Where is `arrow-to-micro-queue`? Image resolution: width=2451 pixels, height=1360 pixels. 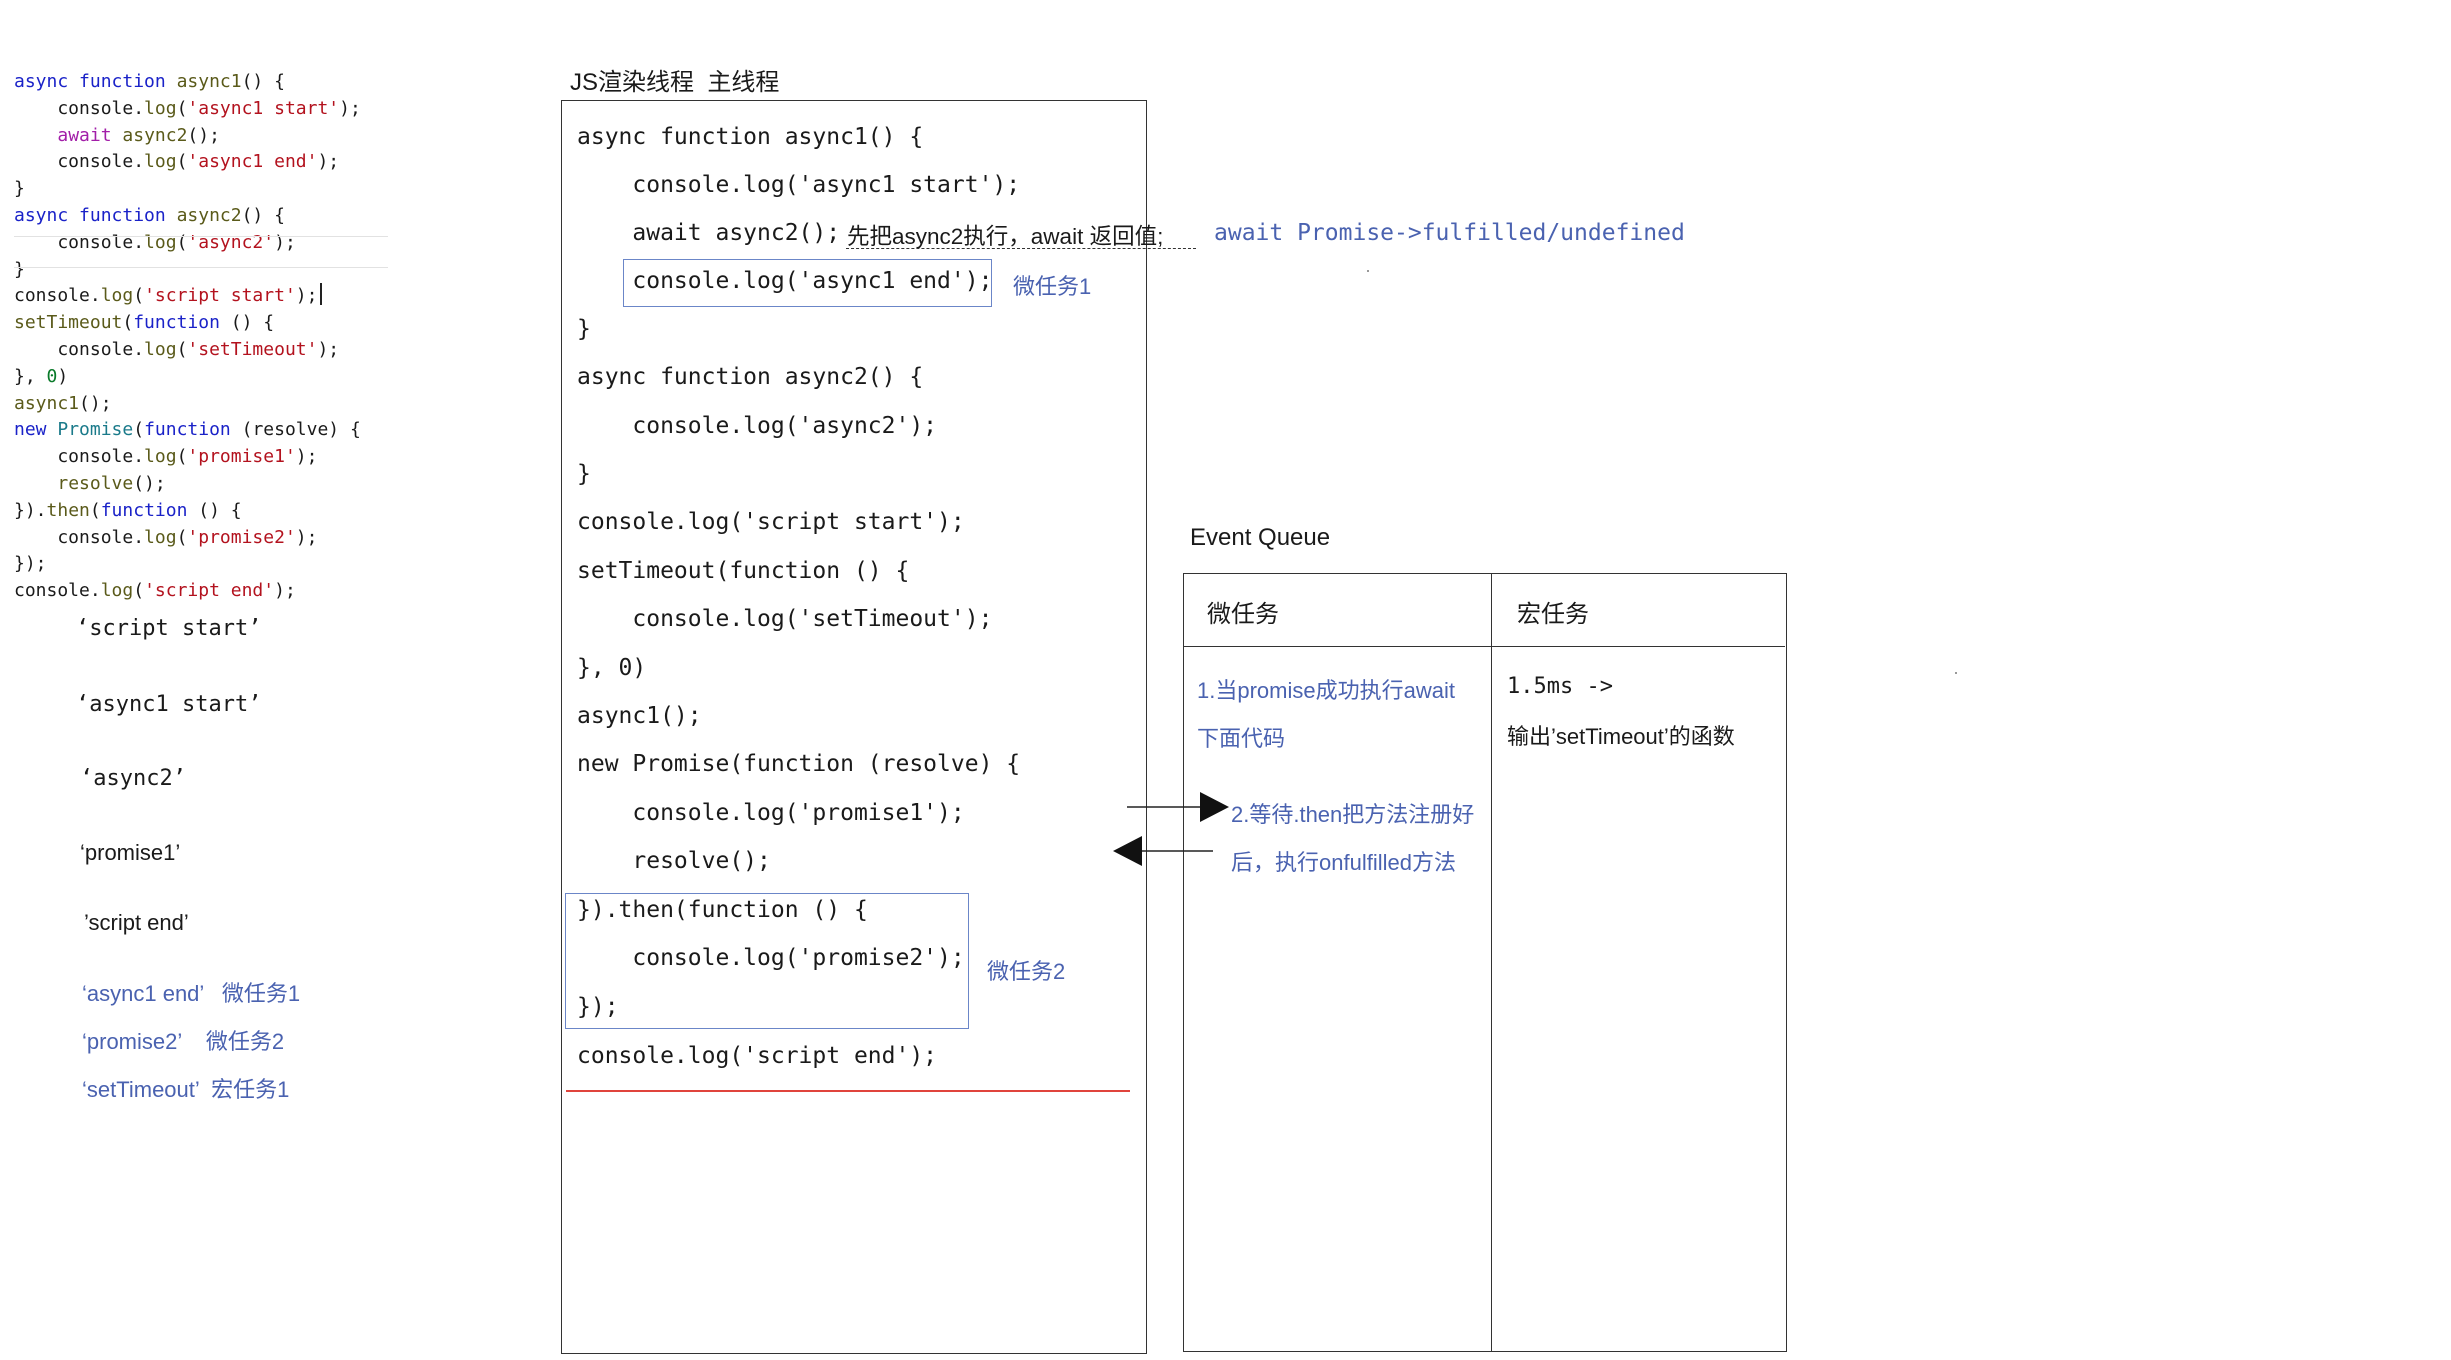 arrow-to-micro-queue is located at coordinates (1178, 807).